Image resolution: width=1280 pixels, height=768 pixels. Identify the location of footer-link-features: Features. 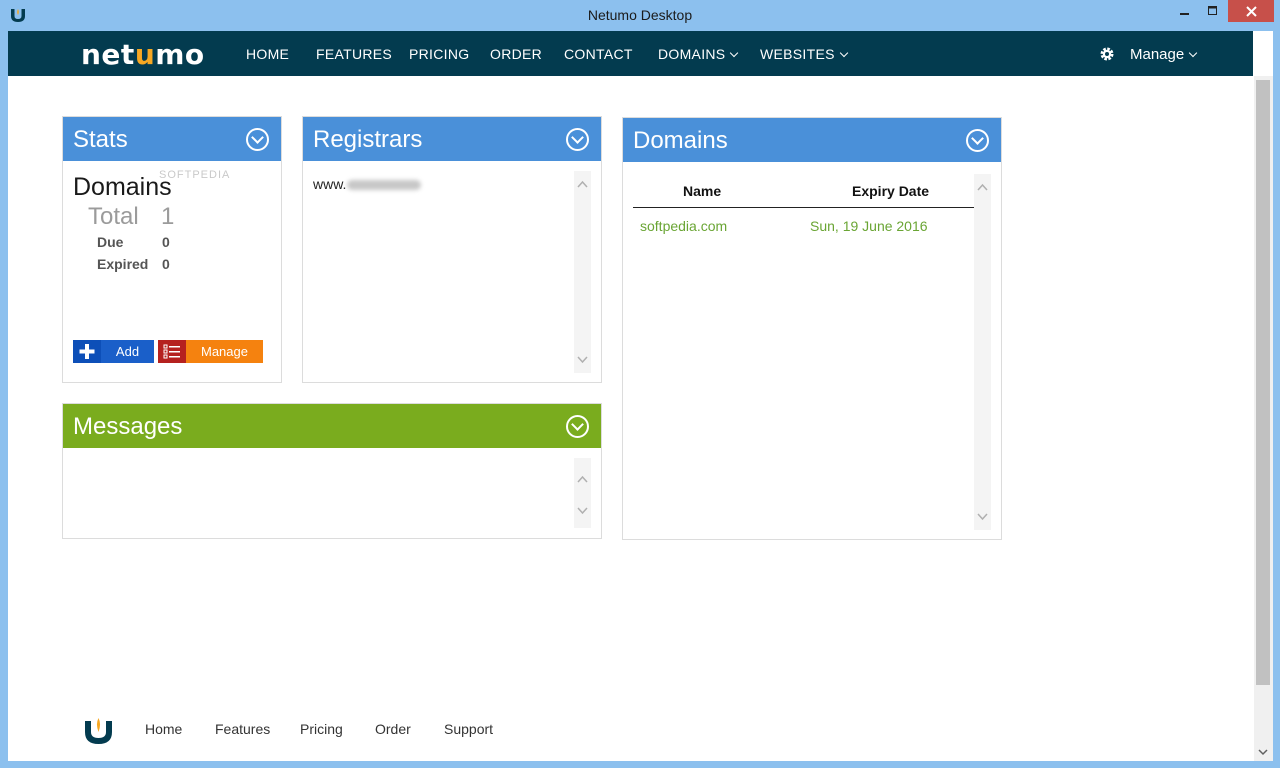
(242, 729).